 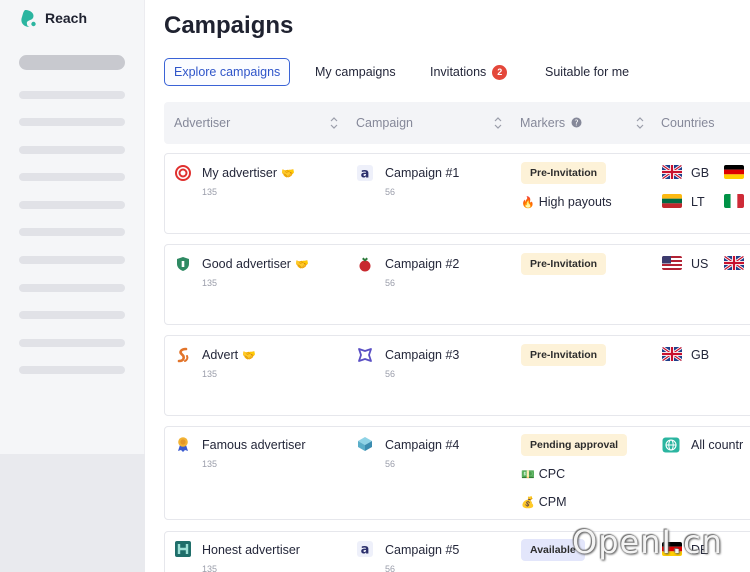 What do you see at coordinates (734, 201) in the screenshot?
I see `it-flag-icon` at bounding box center [734, 201].